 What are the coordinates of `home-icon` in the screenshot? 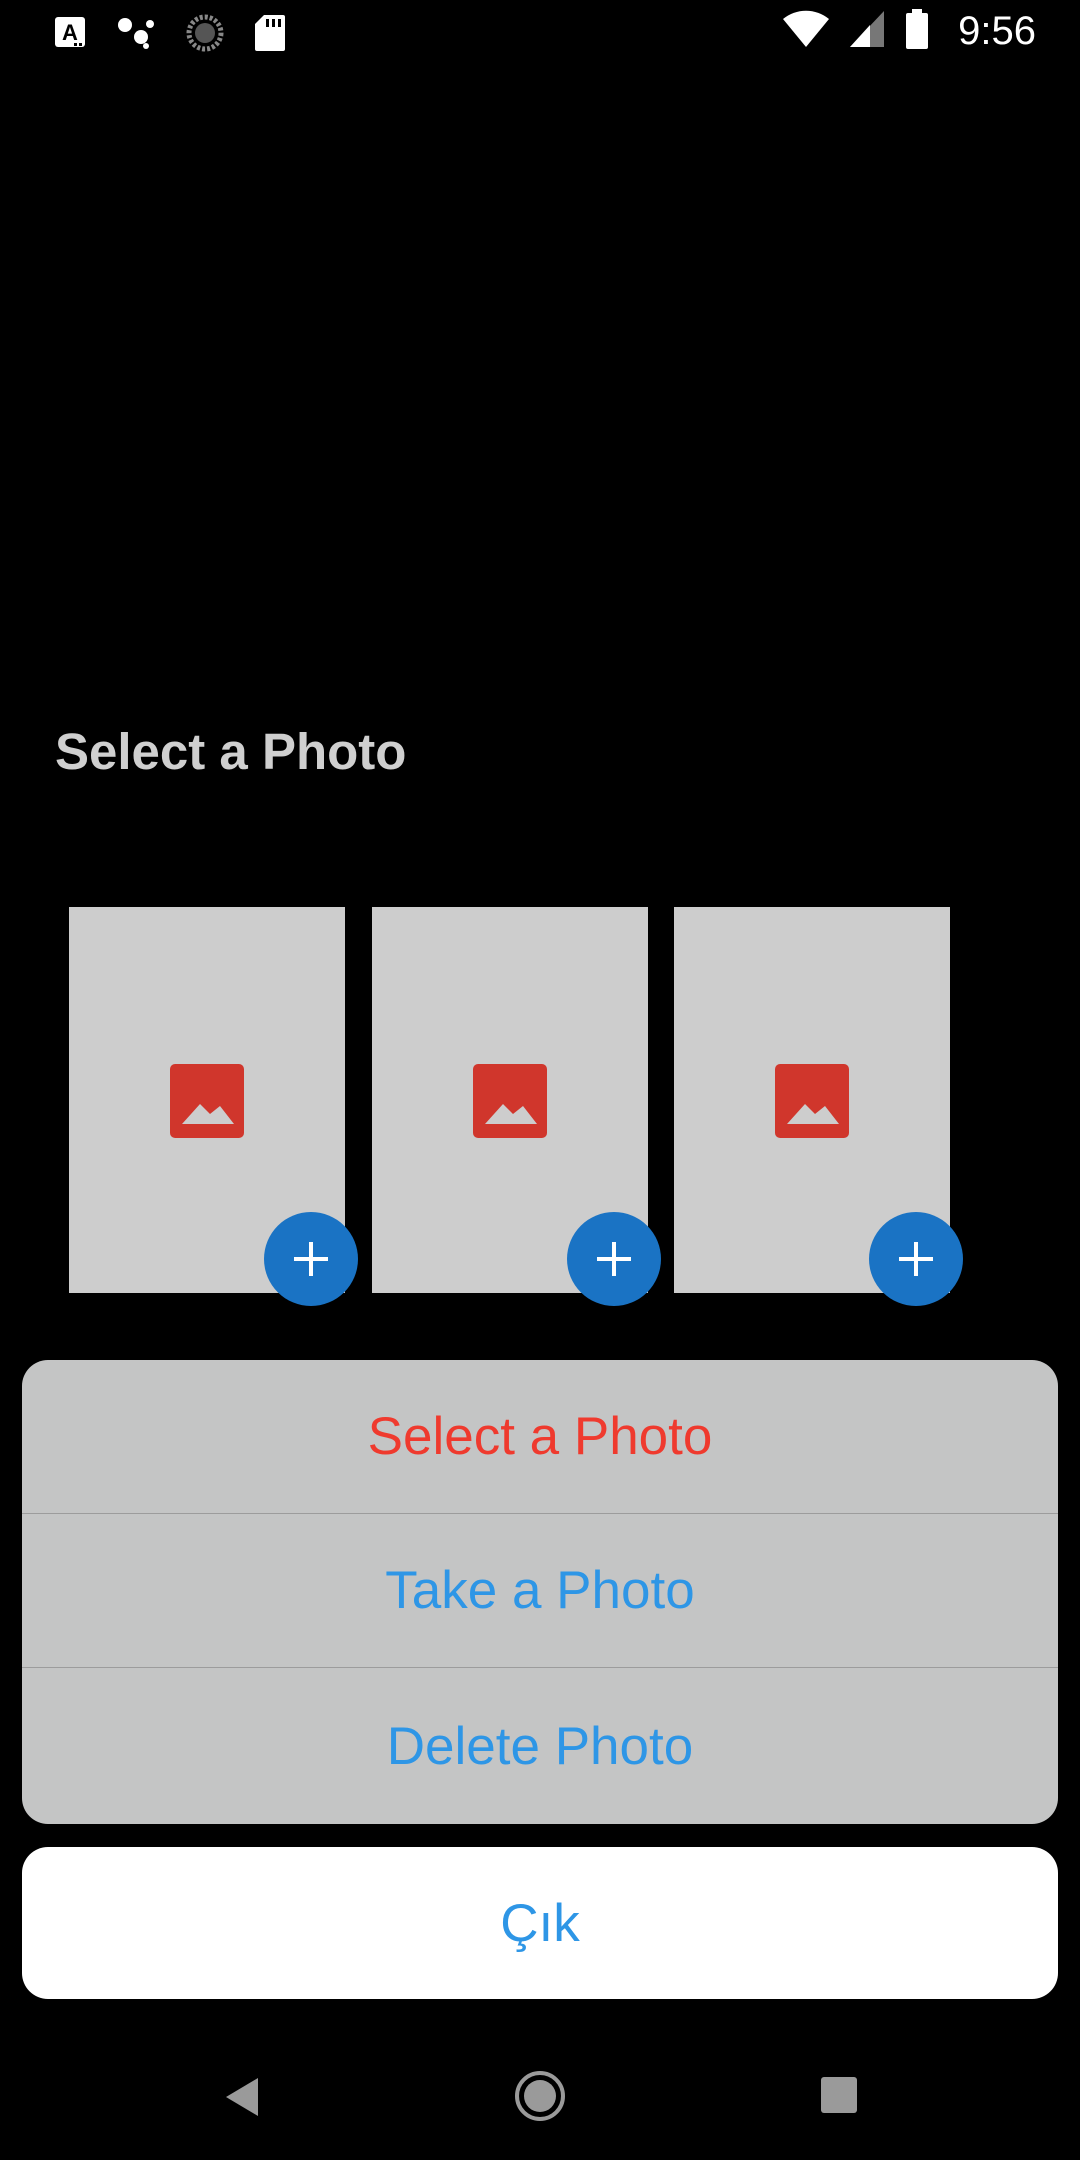 It's located at (540, 2098).